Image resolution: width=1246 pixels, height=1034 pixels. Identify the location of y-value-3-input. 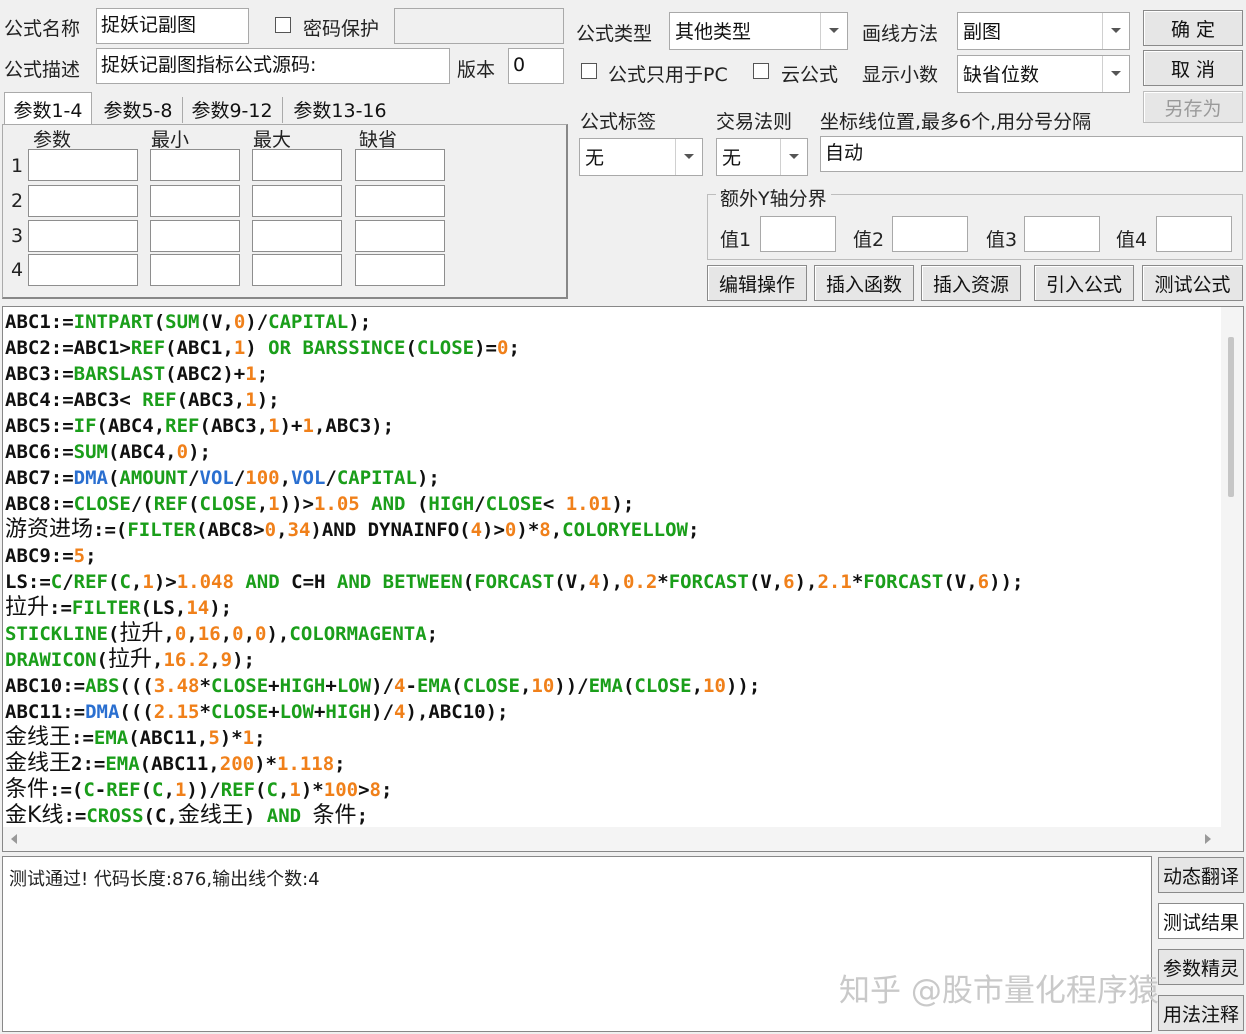
(1062, 234).